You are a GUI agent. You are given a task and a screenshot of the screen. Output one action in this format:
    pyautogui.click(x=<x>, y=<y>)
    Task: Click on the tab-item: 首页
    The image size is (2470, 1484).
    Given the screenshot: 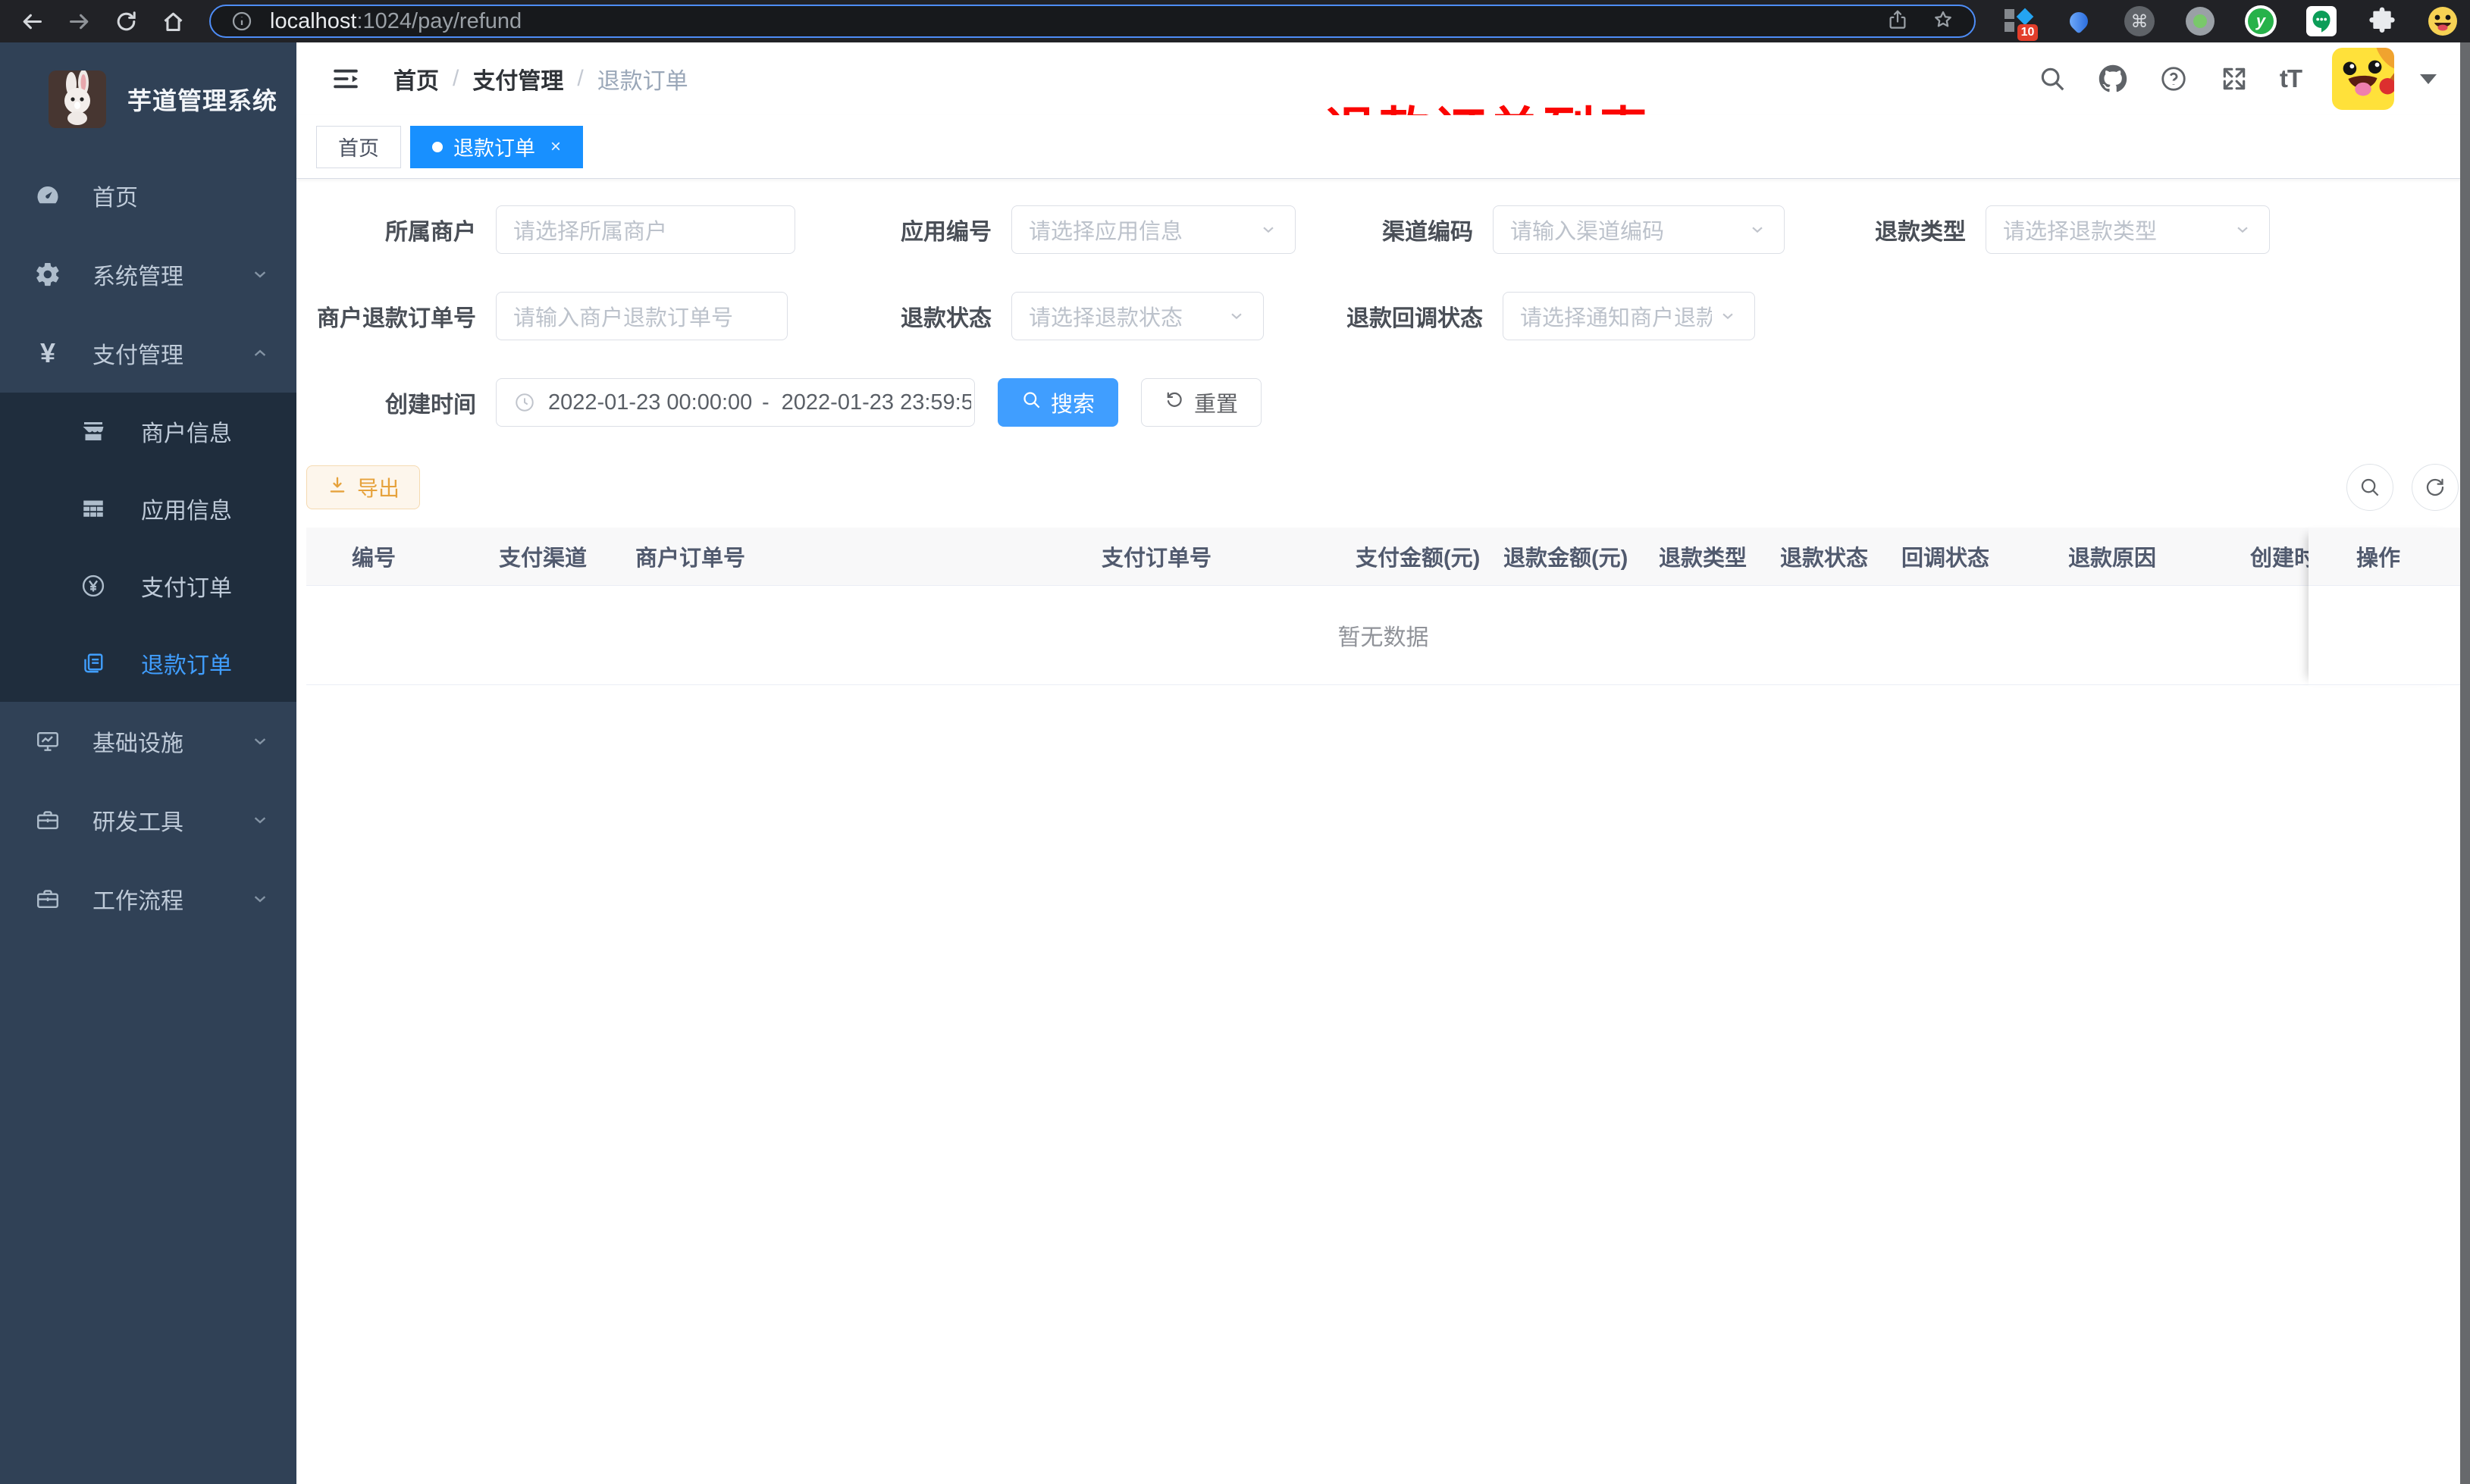 What is the action you would take?
    pyautogui.click(x=358, y=146)
    